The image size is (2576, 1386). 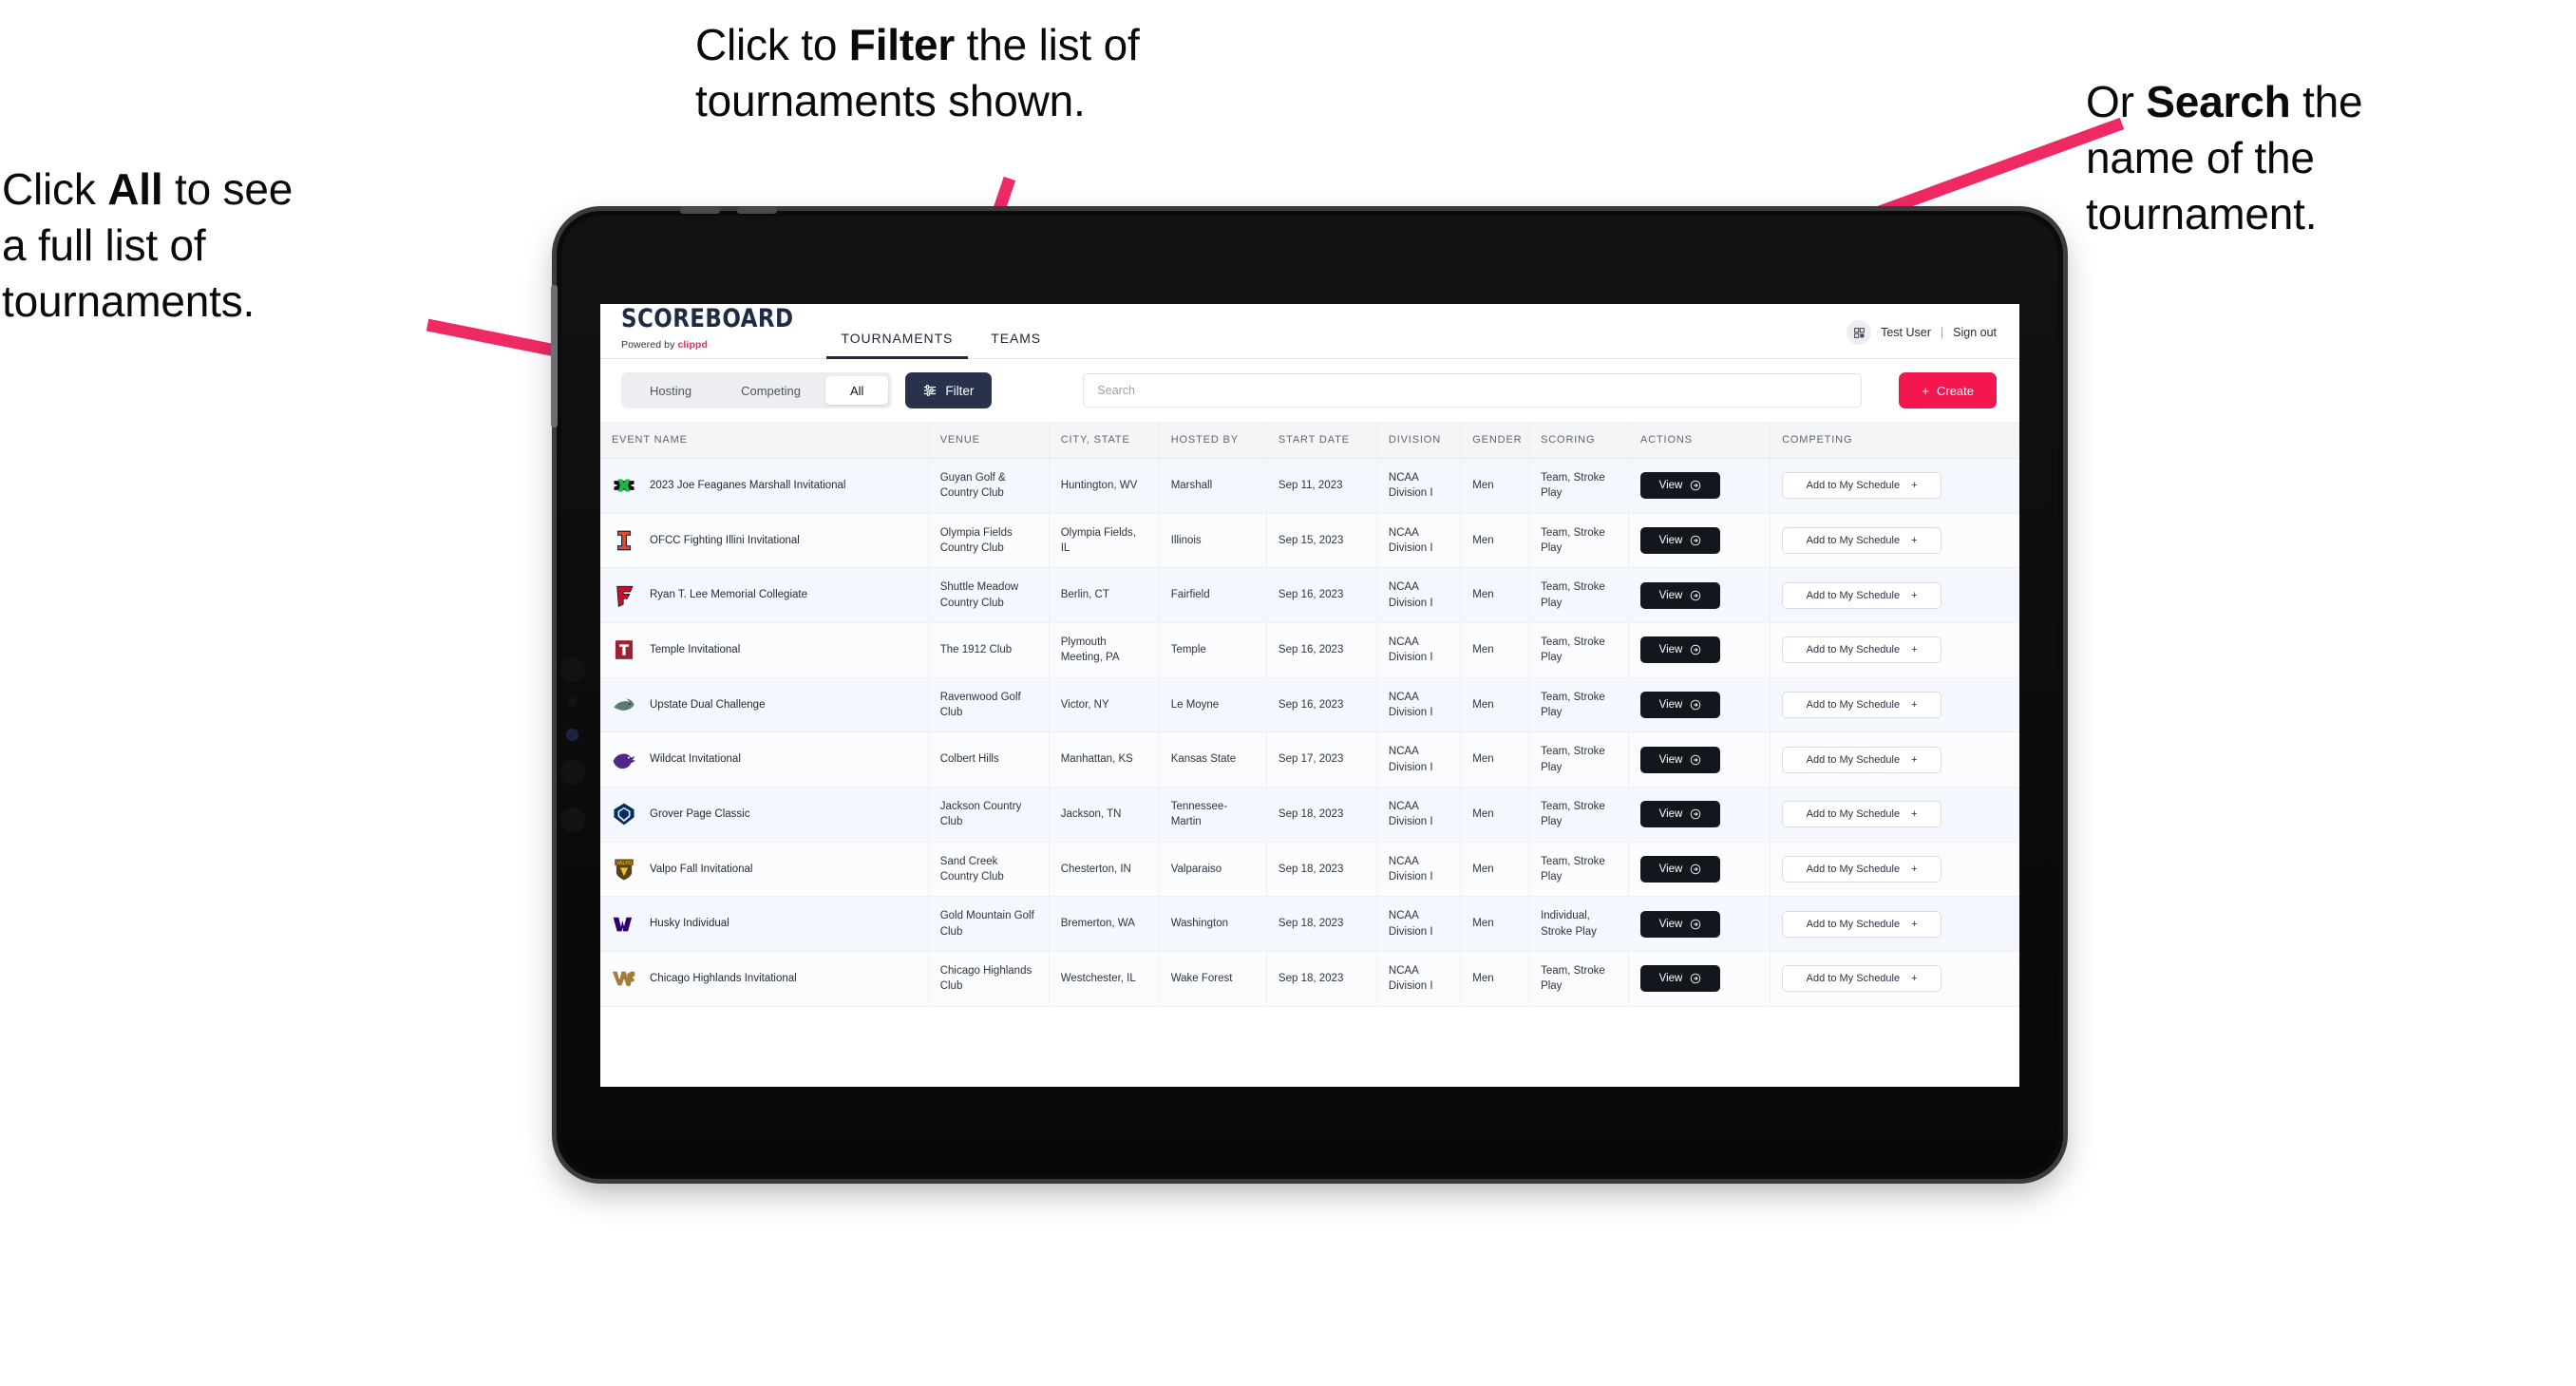 I want to click on filter-button-label: Filter, so click(x=960, y=390).